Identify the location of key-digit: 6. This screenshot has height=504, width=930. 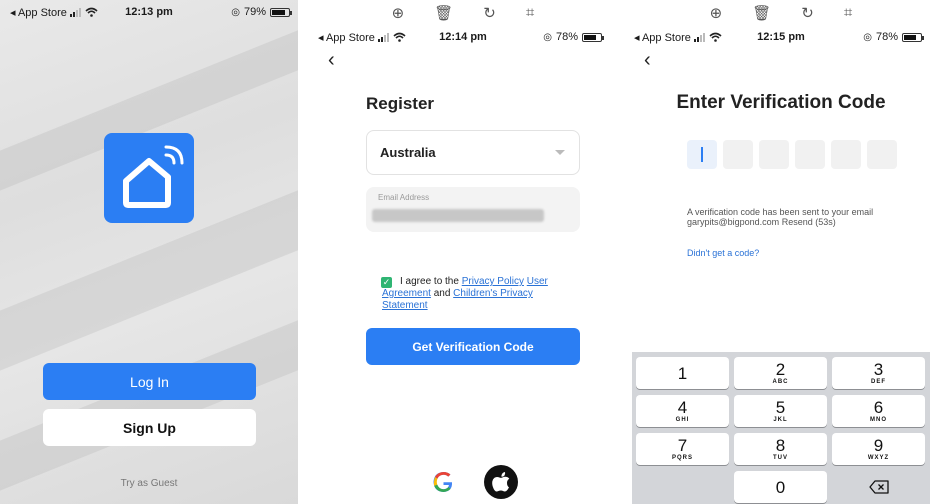
(878, 407).